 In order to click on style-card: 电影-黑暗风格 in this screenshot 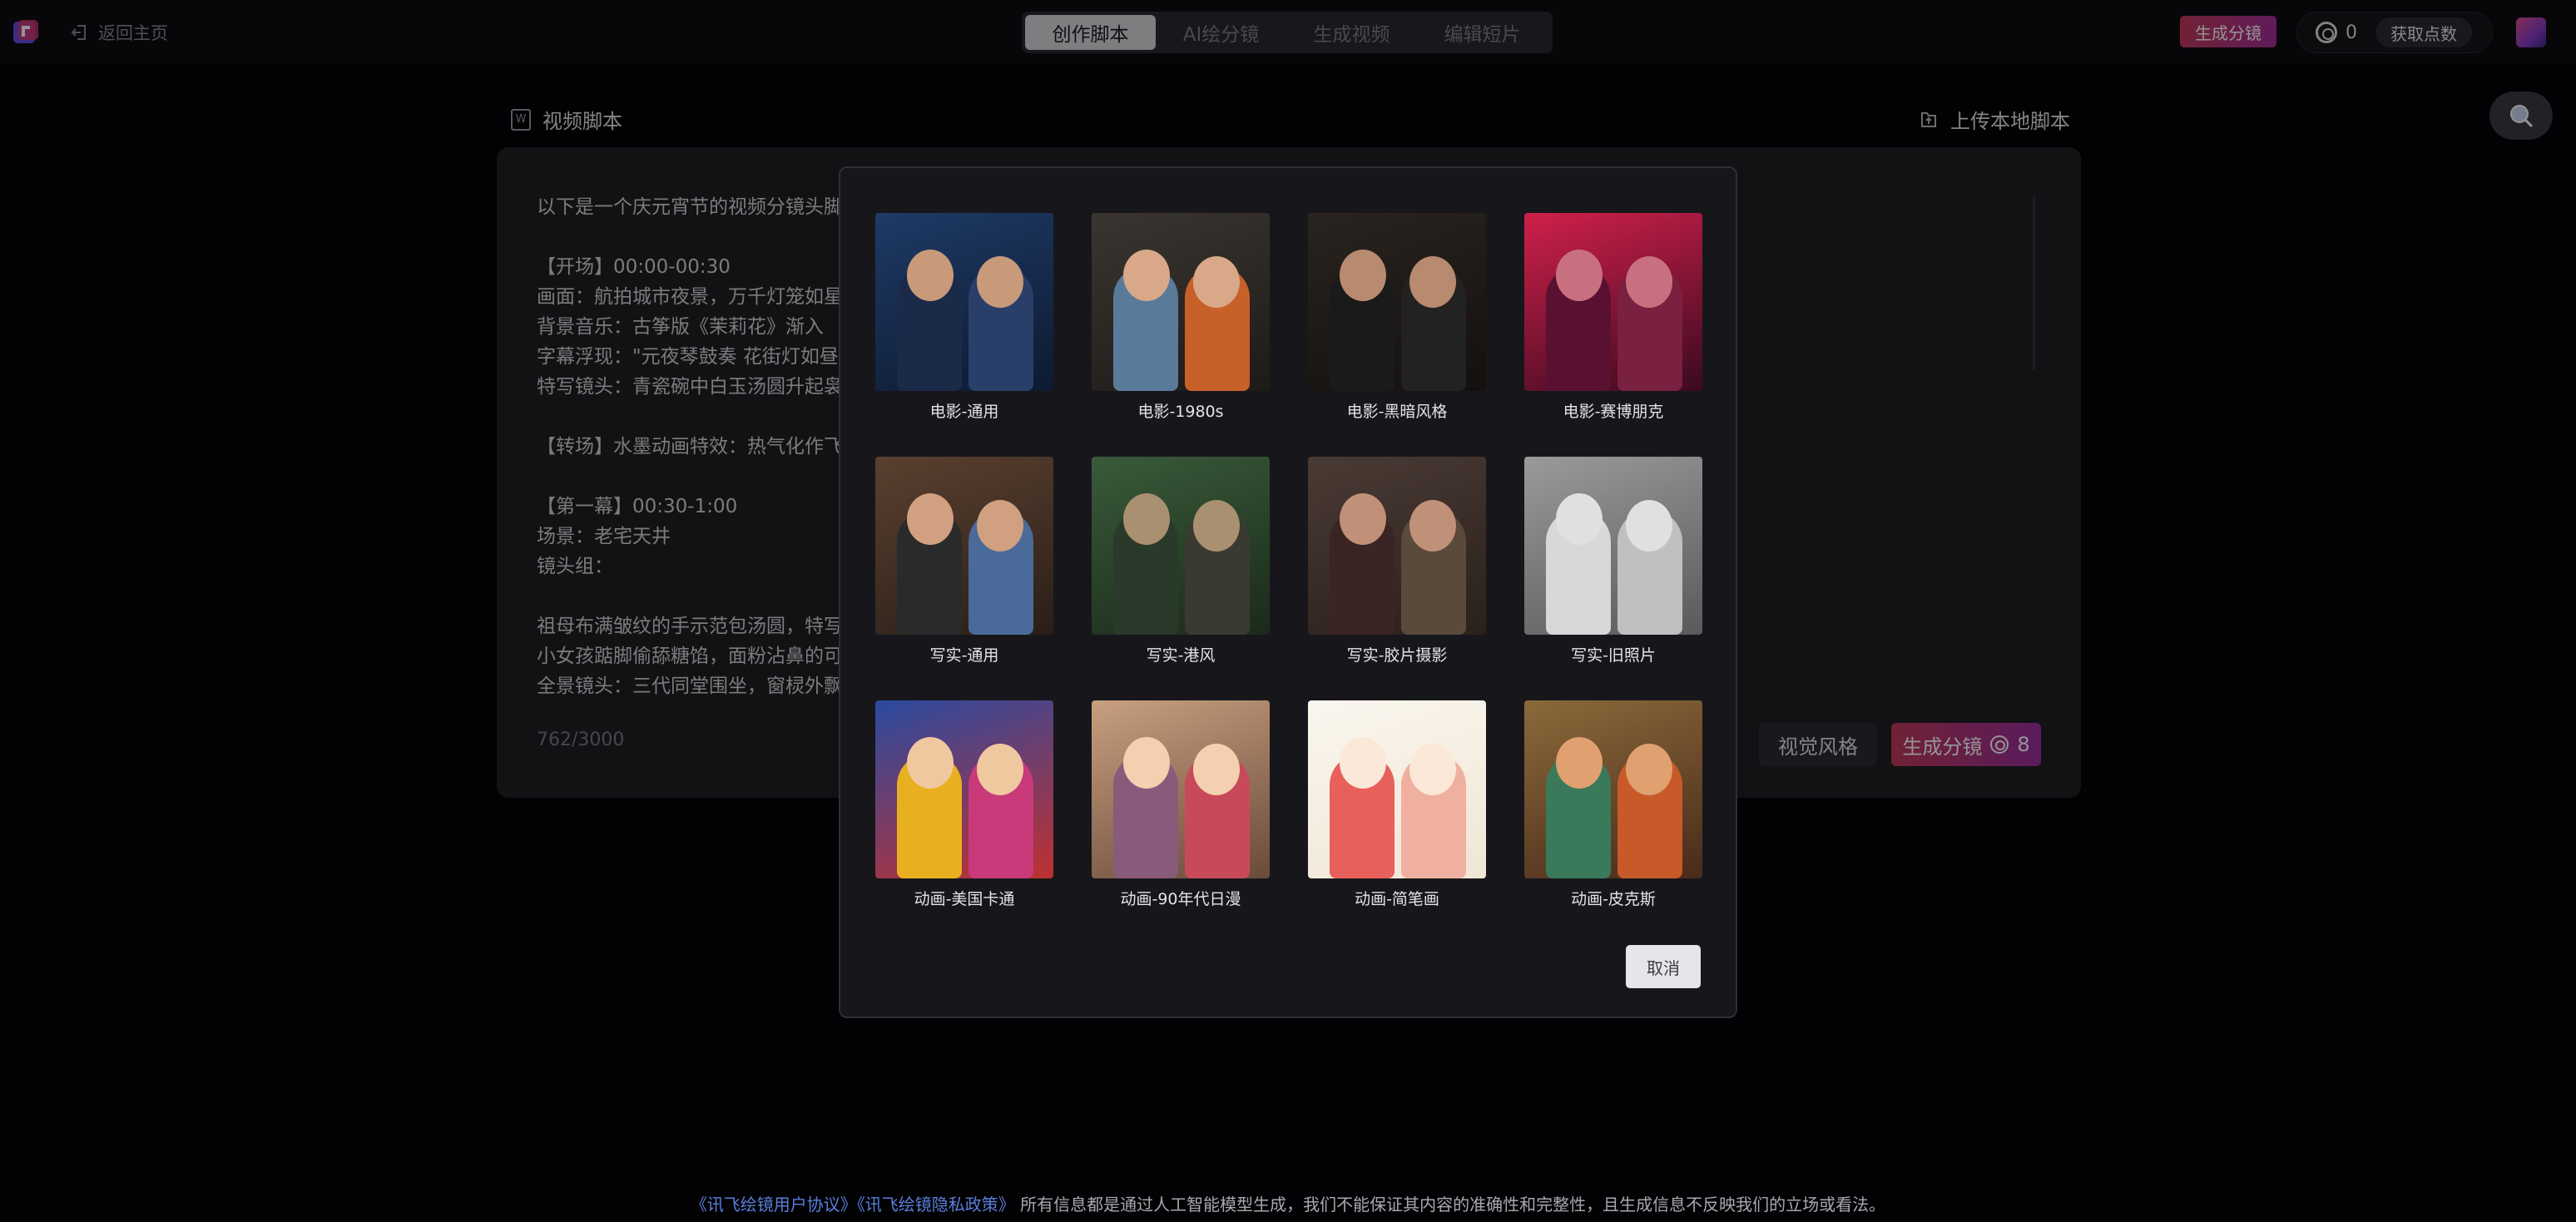, I will do `click(1397, 335)`.